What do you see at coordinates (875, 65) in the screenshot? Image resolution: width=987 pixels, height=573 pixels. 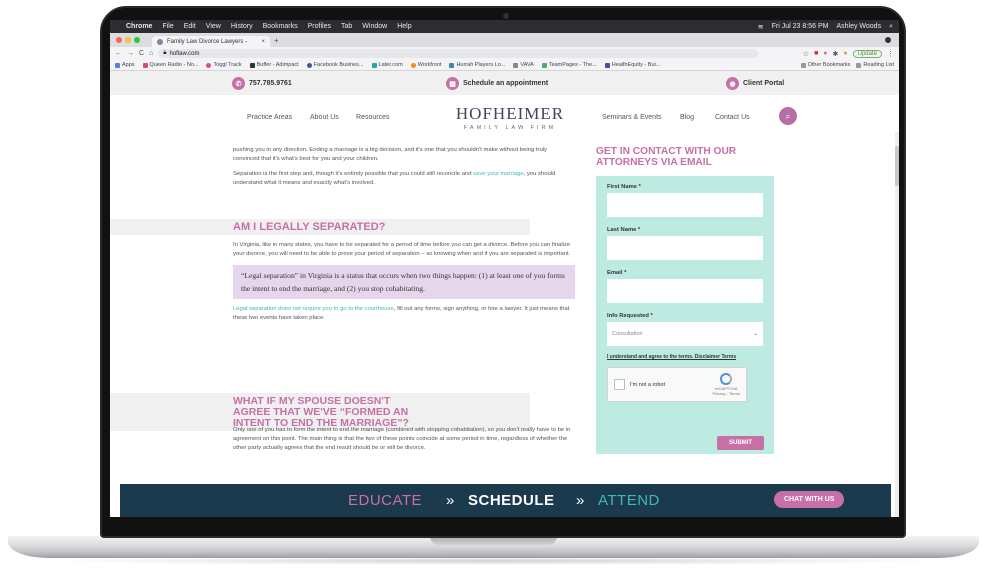 I see `reading-list: Reading List` at bounding box center [875, 65].